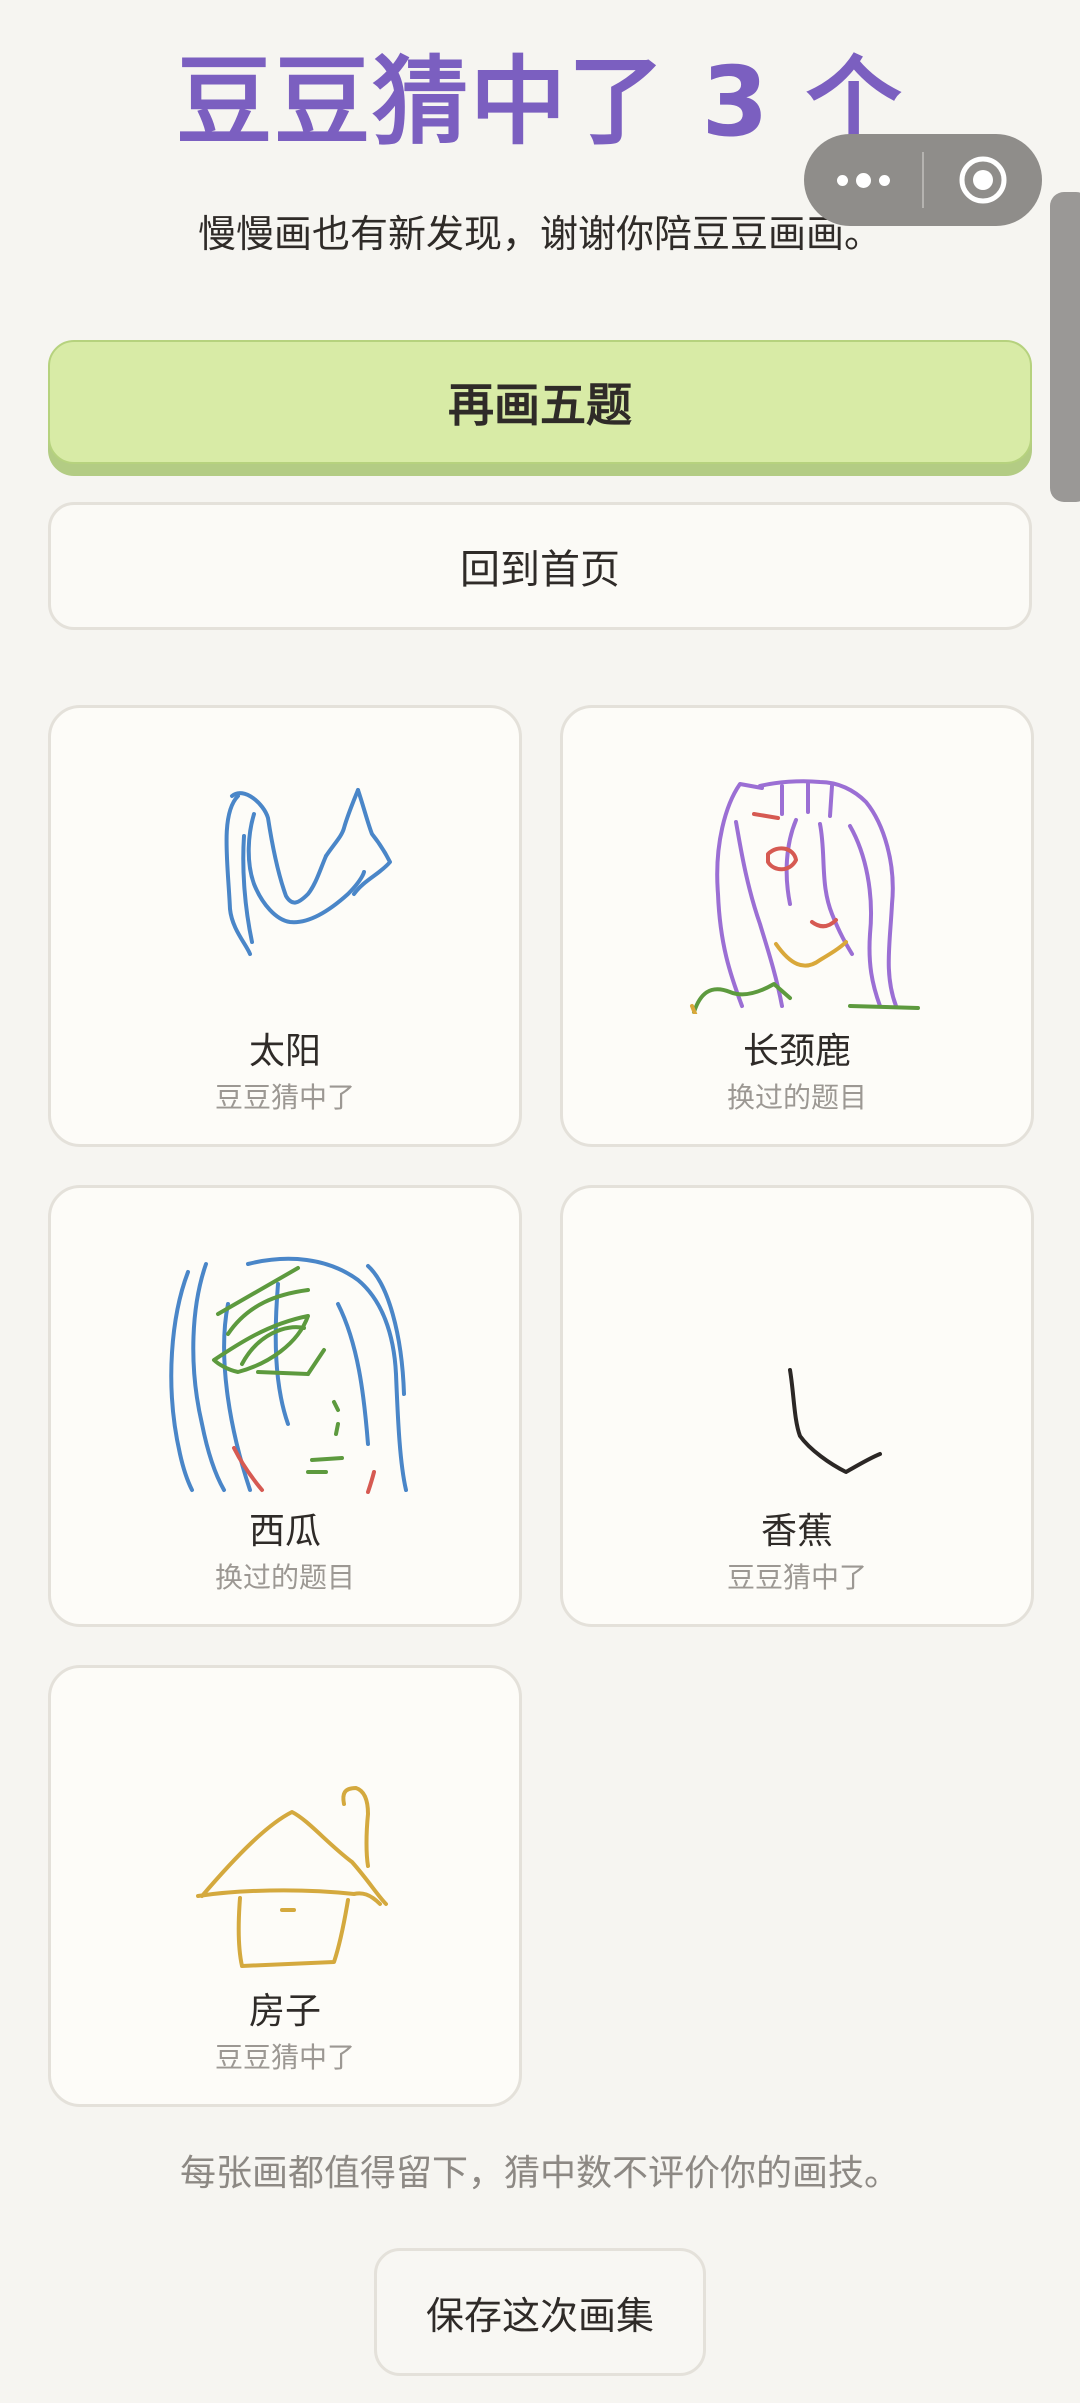 This screenshot has width=1080, height=2403. I want to click on save-collection-button: 保存这次画集, so click(540, 2312).